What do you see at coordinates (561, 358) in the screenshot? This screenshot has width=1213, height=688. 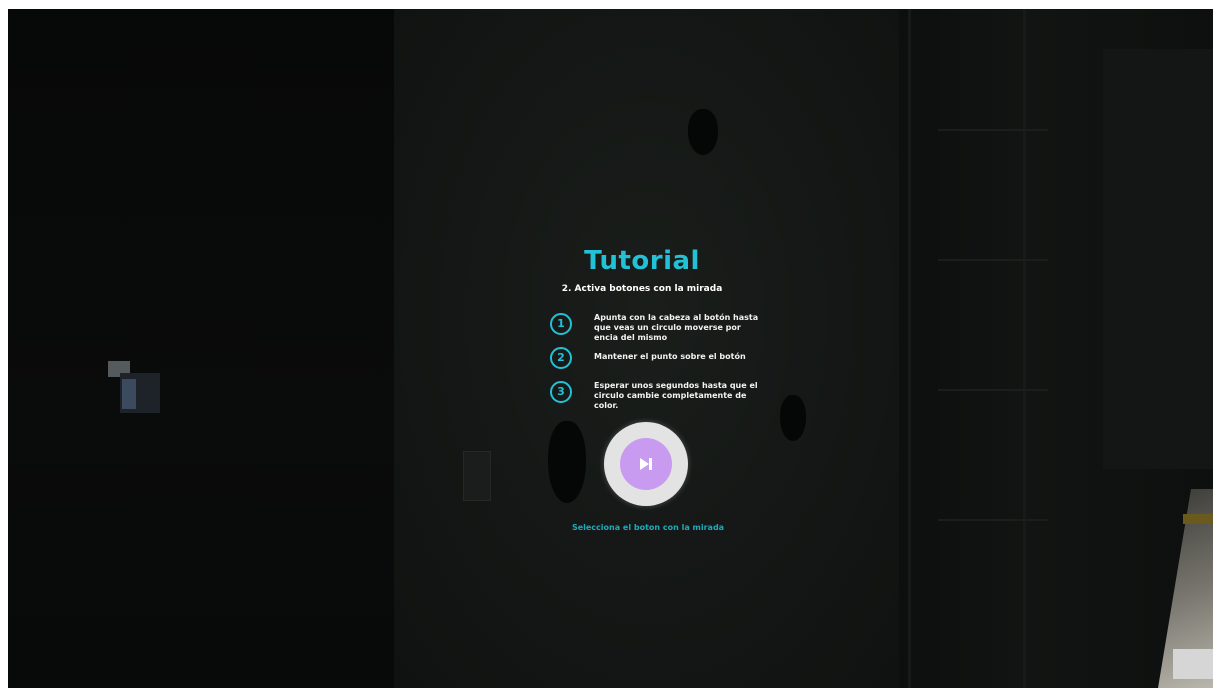 I see `step-number-badge: 2` at bounding box center [561, 358].